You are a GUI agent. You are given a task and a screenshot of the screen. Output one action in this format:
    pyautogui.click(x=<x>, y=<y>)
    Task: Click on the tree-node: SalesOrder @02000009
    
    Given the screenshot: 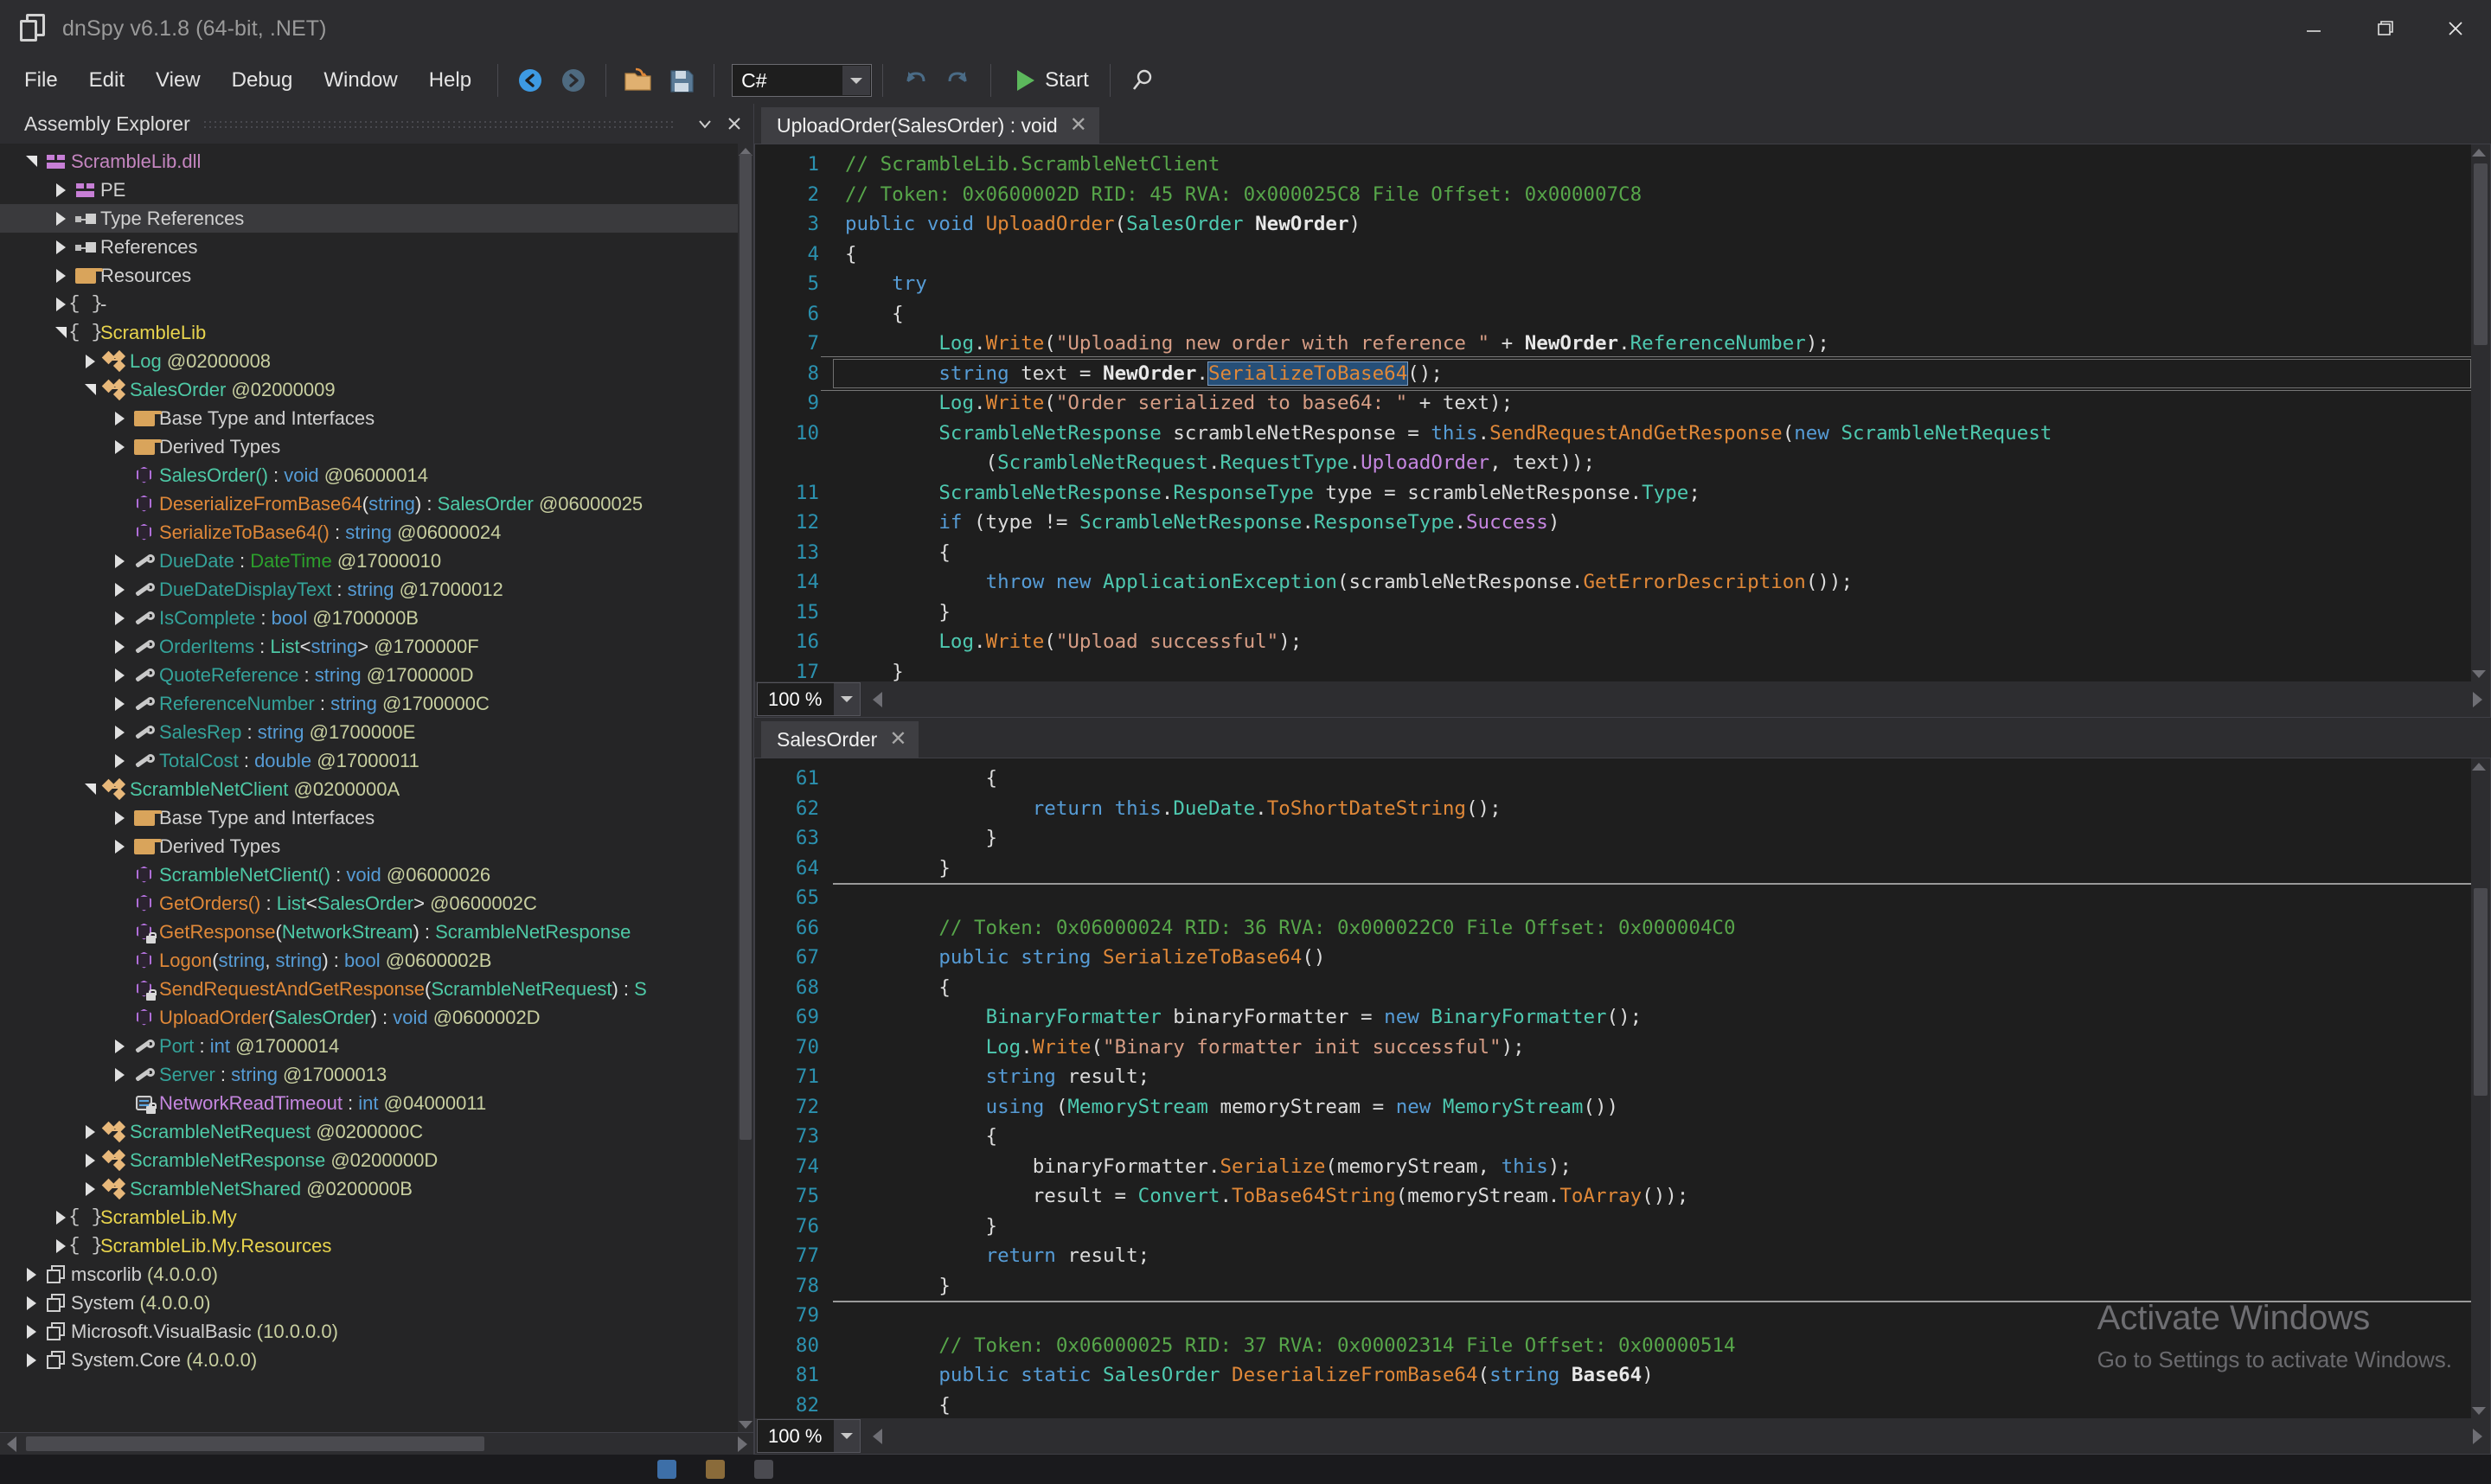 What is the action you would take?
    pyautogui.click(x=369, y=390)
    